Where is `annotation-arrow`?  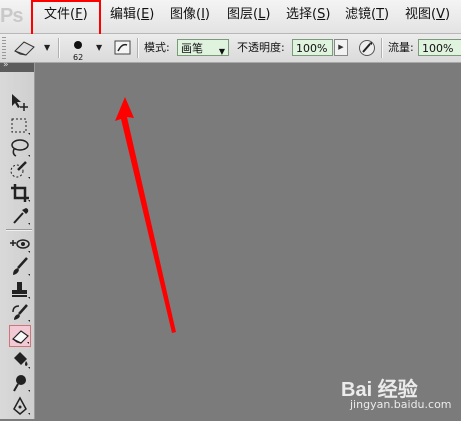 annotation-arrow is located at coordinates (145, 215).